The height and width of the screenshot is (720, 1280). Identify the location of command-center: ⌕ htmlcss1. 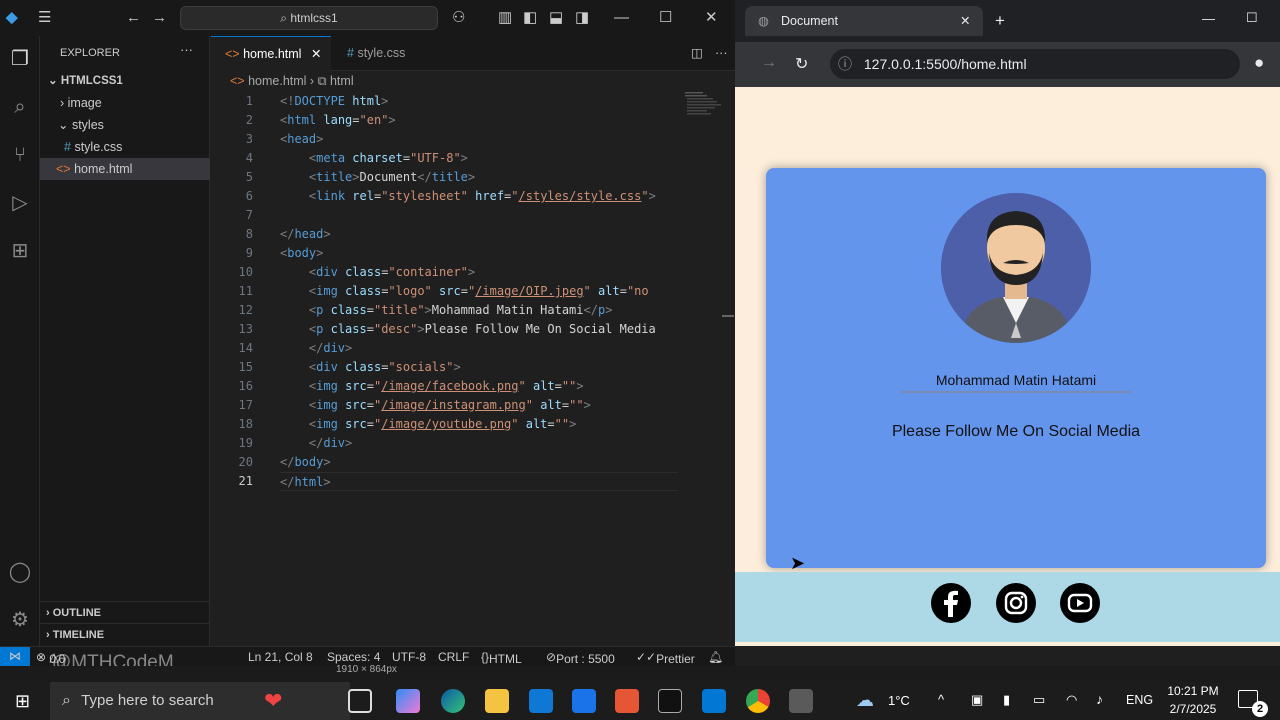
(309, 18).